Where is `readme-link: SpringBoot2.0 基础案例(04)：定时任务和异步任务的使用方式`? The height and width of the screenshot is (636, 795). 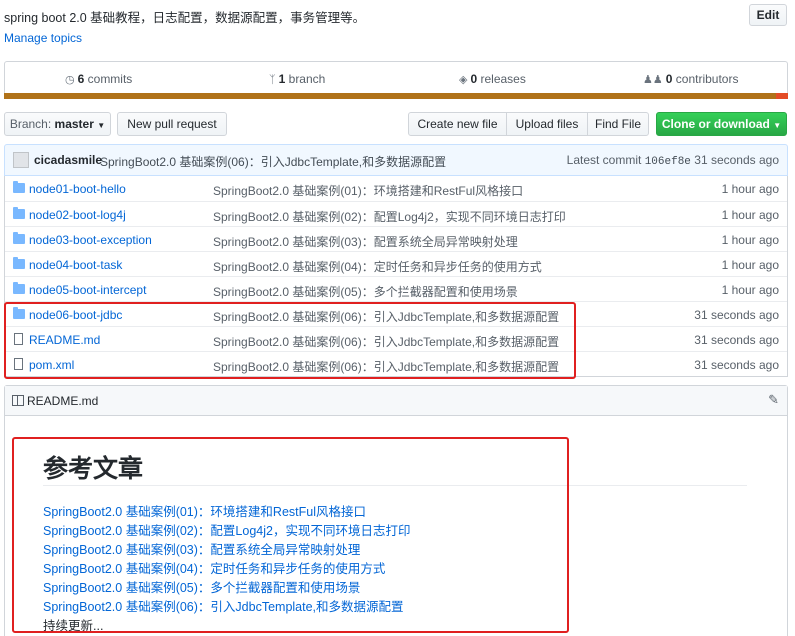
readme-link: SpringBoot2.0 基础案例(04)：定时任务和异步任务的使用方式 is located at coordinates (214, 567).